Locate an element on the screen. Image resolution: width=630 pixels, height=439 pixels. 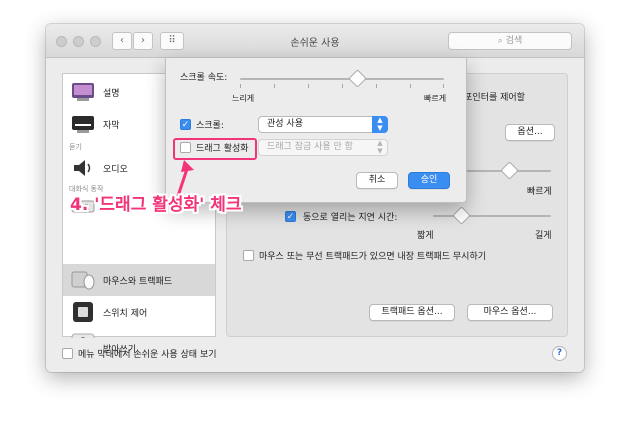
annotation-arrow-icon is located at coordinates (185, 178).